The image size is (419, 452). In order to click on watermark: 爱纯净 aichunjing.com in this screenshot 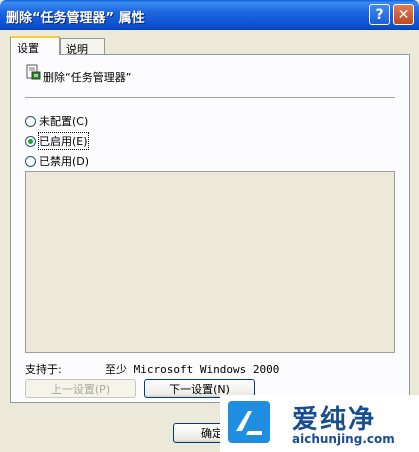, I will do `click(319, 423)`.